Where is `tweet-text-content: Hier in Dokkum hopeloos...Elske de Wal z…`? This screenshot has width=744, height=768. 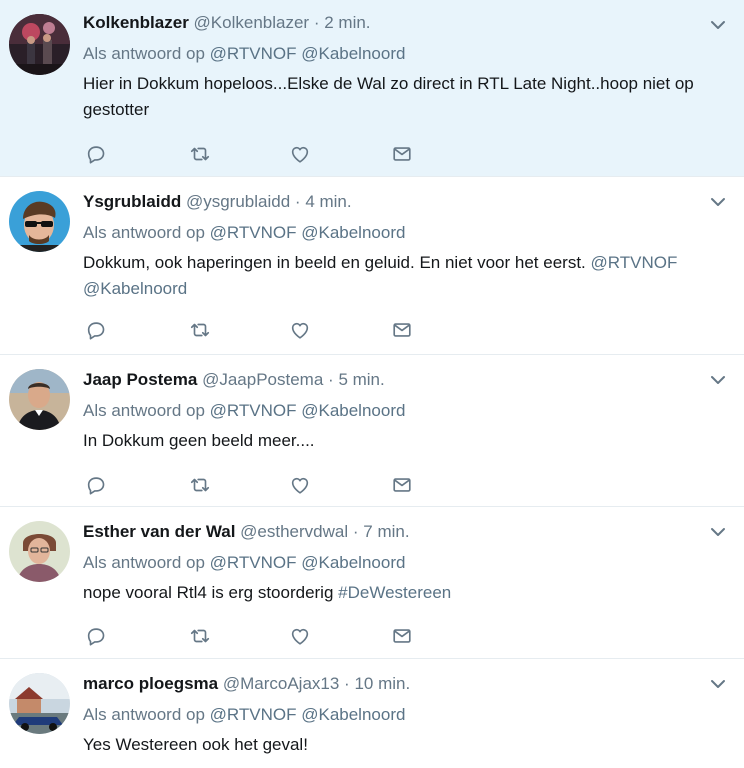
tweet-text-content: Hier in Dokkum hopeloos...Elske de Wal z… is located at coordinates (388, 96).